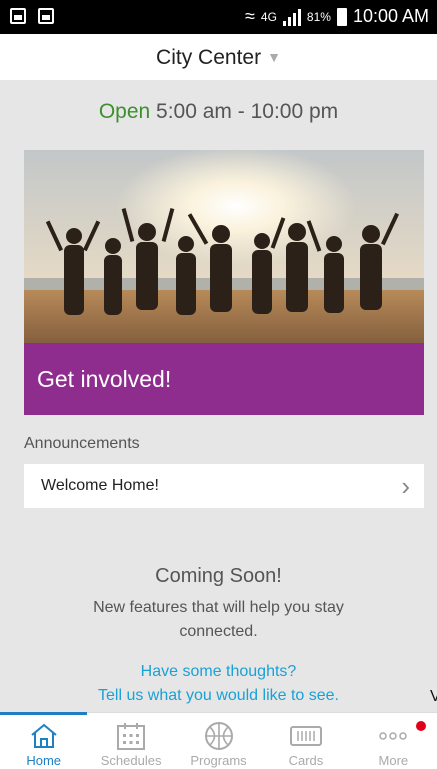 Image resolution: width=437 pixels, height=769 pixels. I want to click on clipped-text: V, so click(433, 696).